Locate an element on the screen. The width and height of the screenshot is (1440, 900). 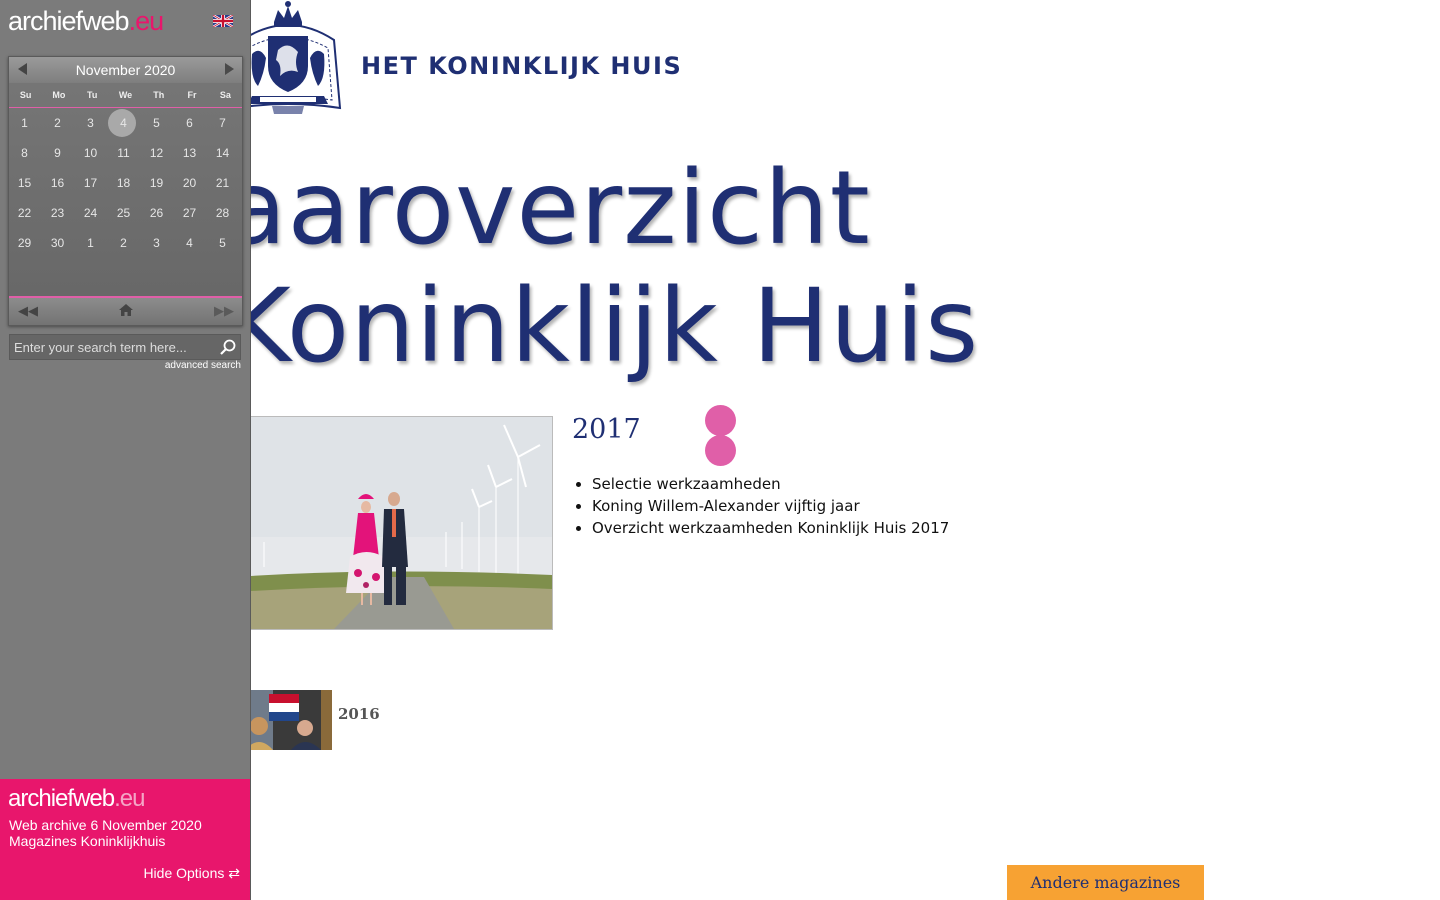
calendar-day-number: 27 is located at coordinates (189, 213).